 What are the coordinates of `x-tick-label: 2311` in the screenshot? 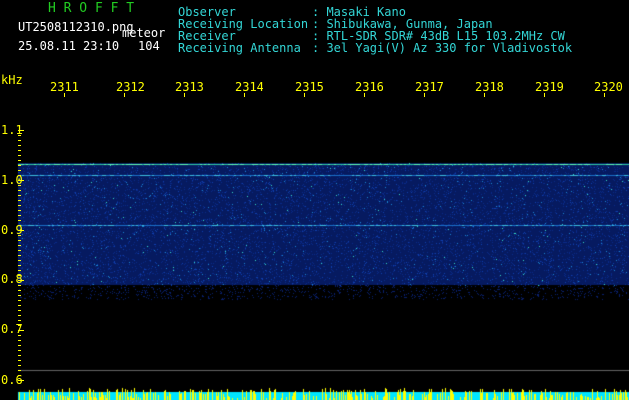 It's located at (64, 87).